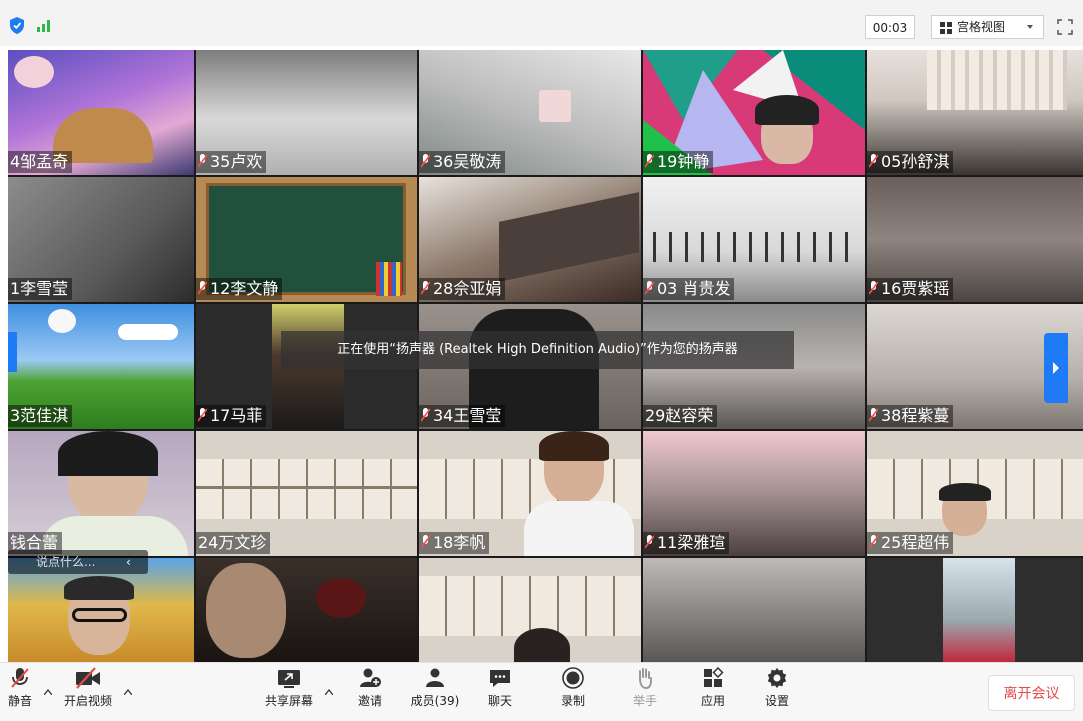 The image size is (1083, 721). What do you see at coordinates (754, 239) in the screenshot?
I see `video-tile: 03 肖贵发` at bounding box center [754, 239].